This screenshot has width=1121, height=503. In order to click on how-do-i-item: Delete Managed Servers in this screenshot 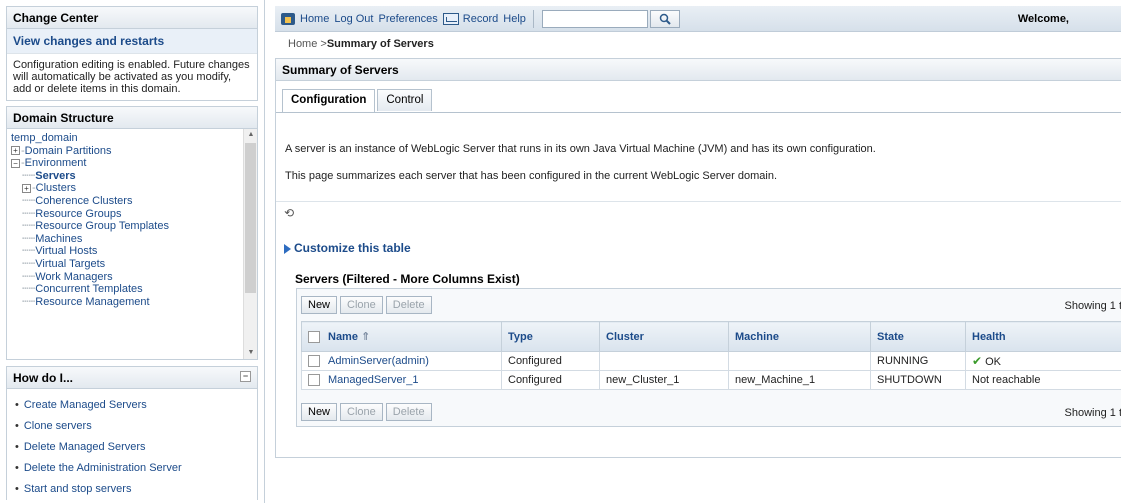, I will do `click(132, 447)`.